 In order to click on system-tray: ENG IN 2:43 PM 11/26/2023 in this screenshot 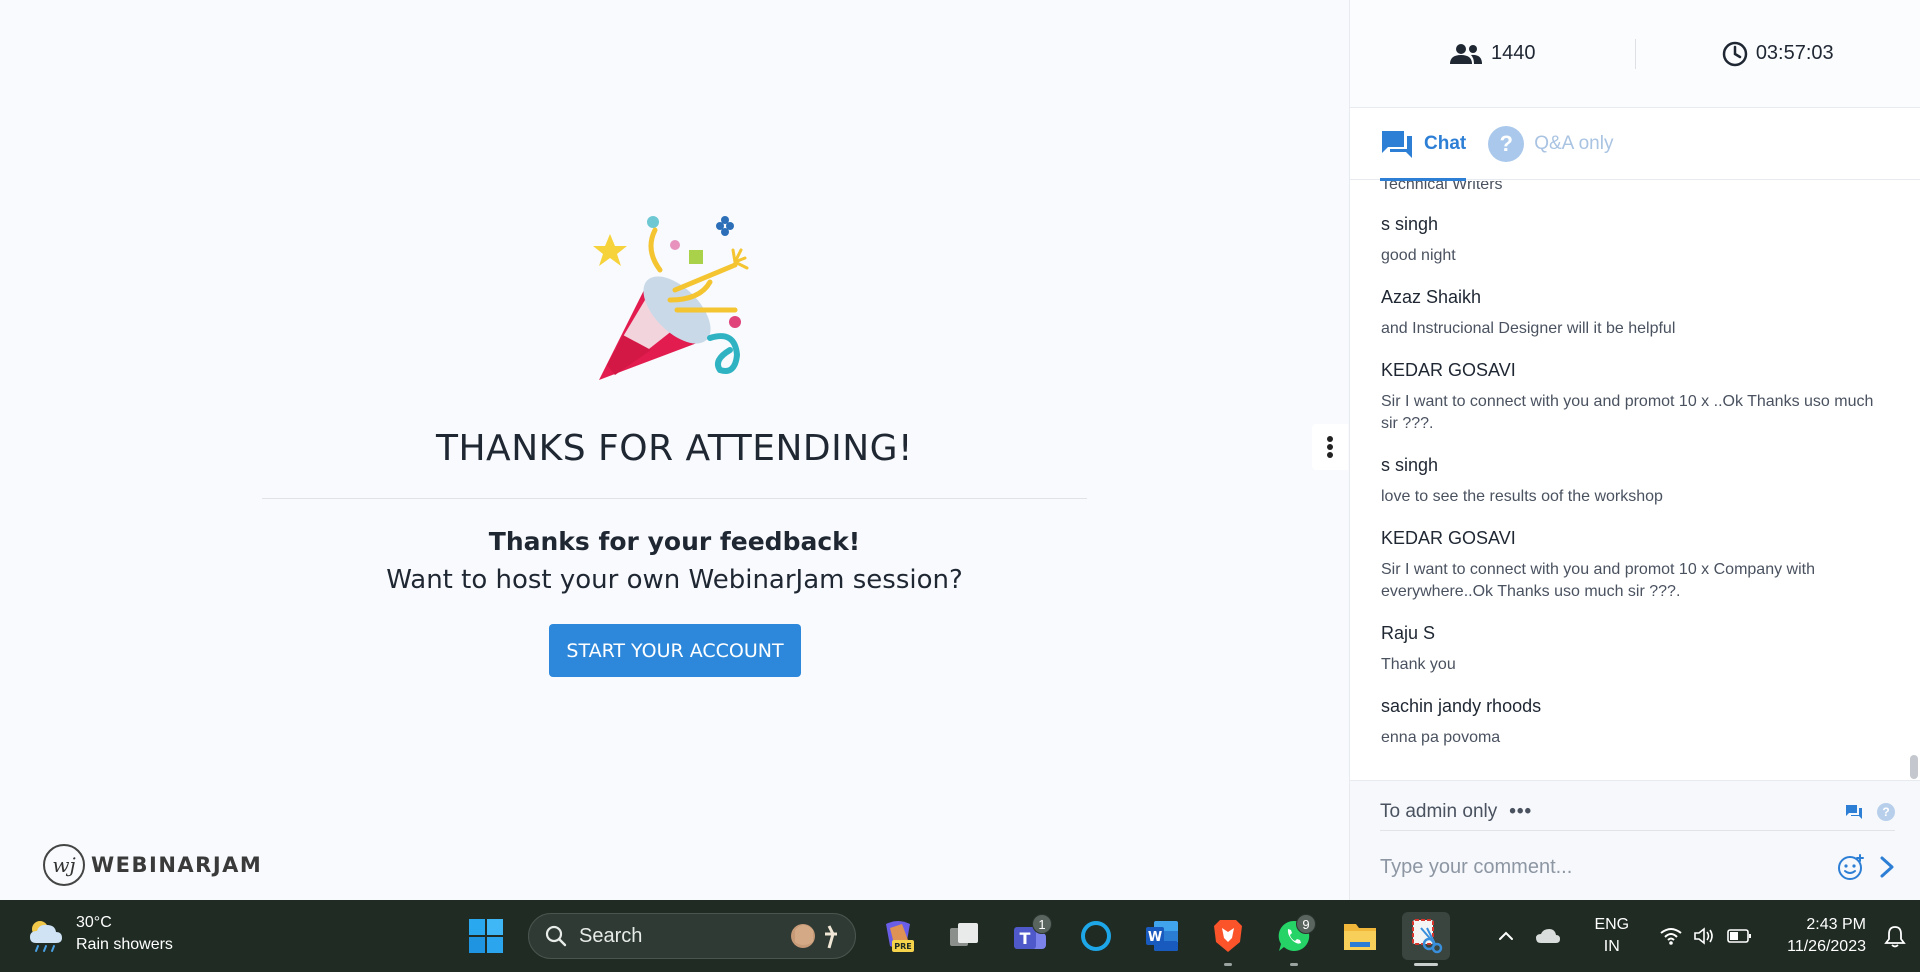, I will do `click(1708, 936)`.